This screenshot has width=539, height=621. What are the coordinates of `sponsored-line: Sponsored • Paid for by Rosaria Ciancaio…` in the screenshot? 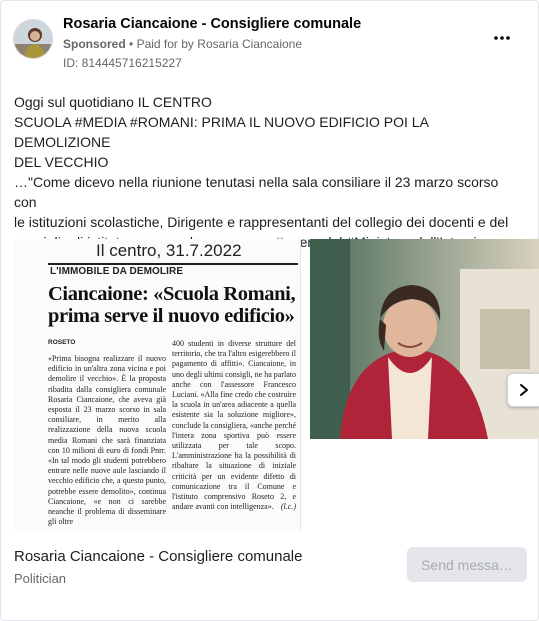 It's located at (182, 44).